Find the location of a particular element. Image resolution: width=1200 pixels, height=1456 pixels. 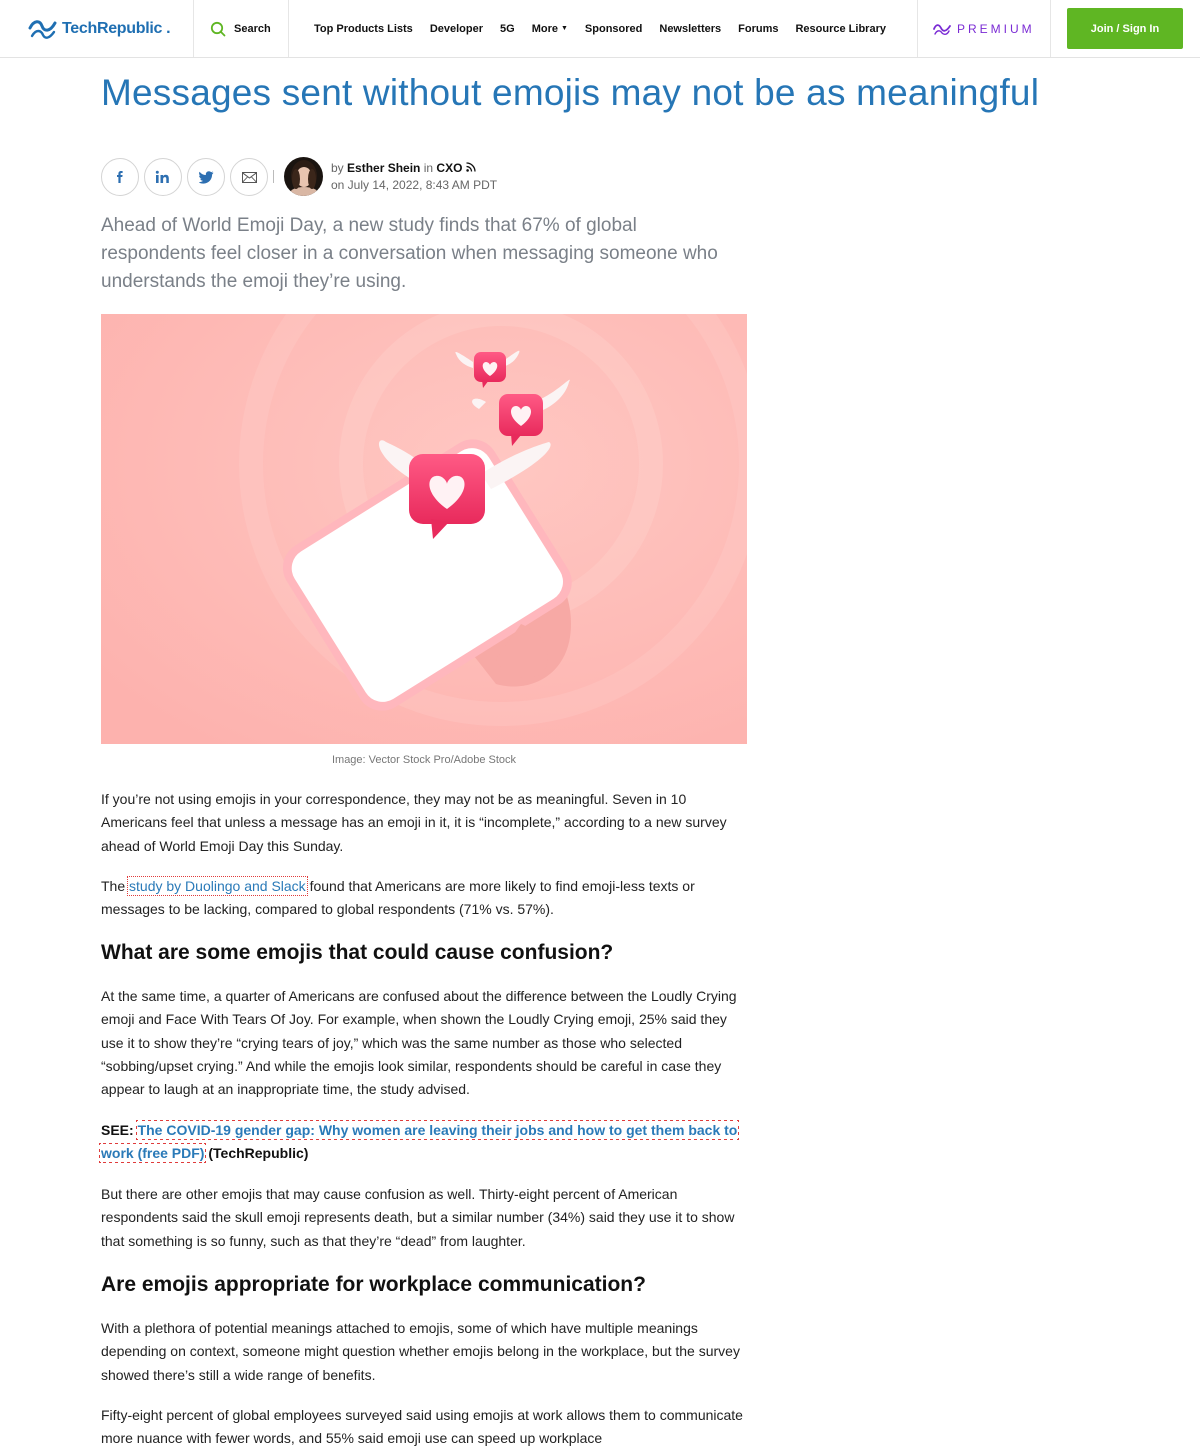

techrepublic-logo-icon is located at coordinates (42, 29).